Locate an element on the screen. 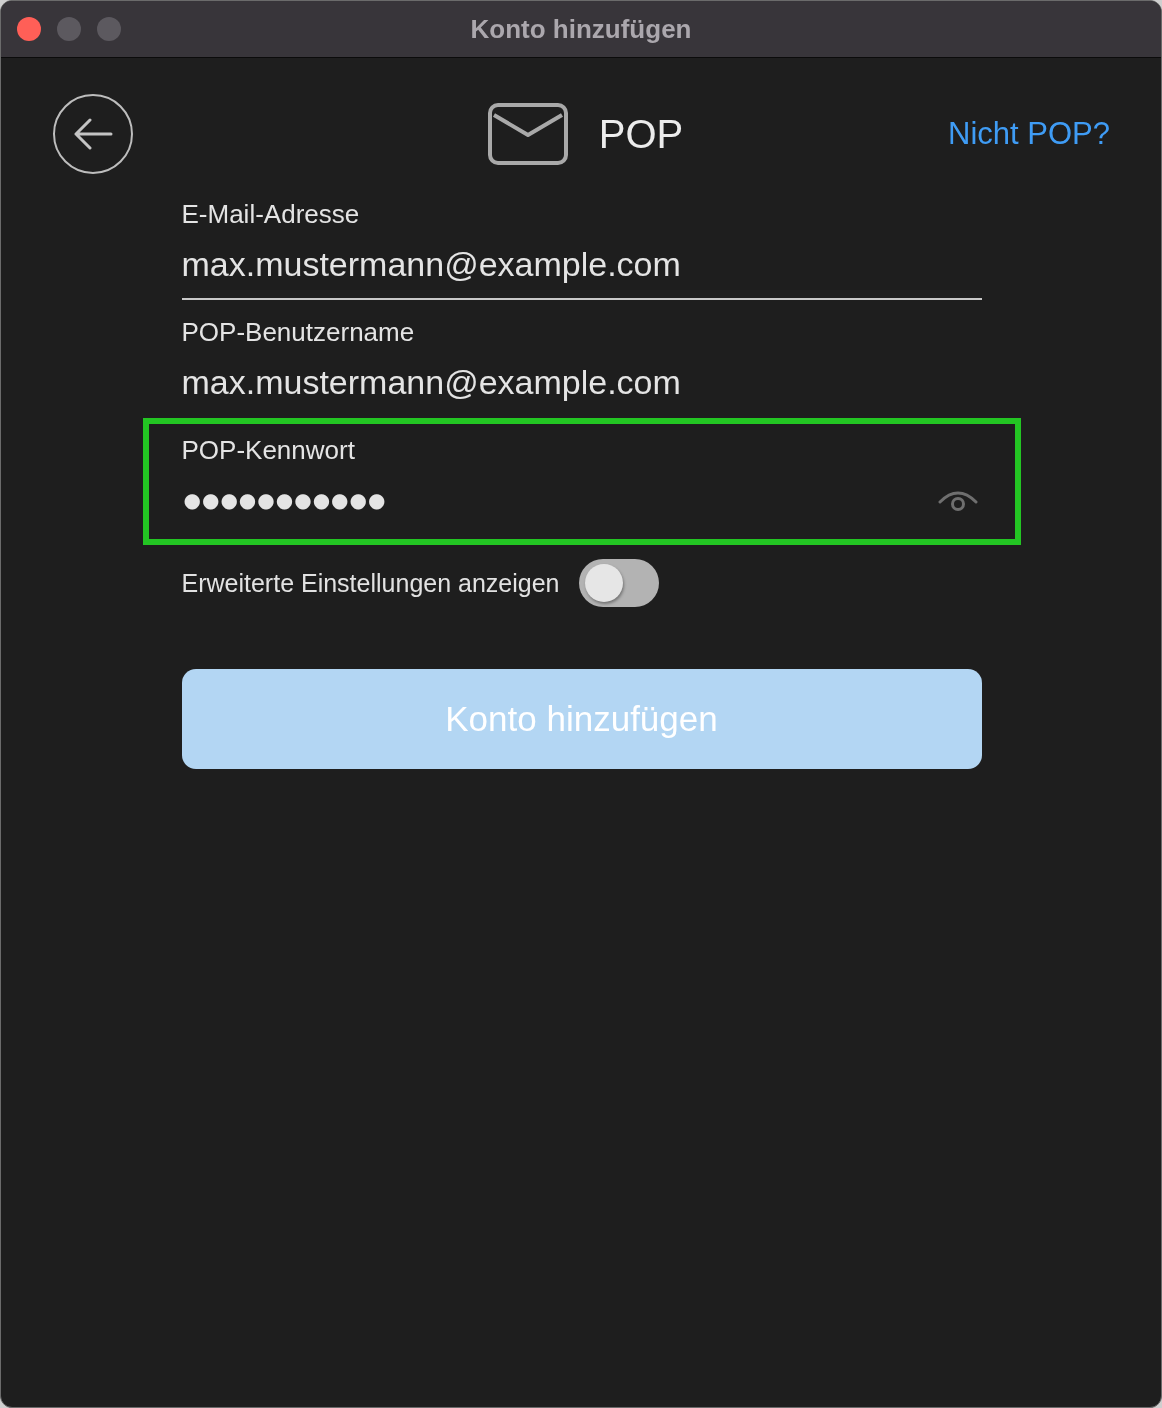  left-arrow-icon is located at coordinates (93, 134).